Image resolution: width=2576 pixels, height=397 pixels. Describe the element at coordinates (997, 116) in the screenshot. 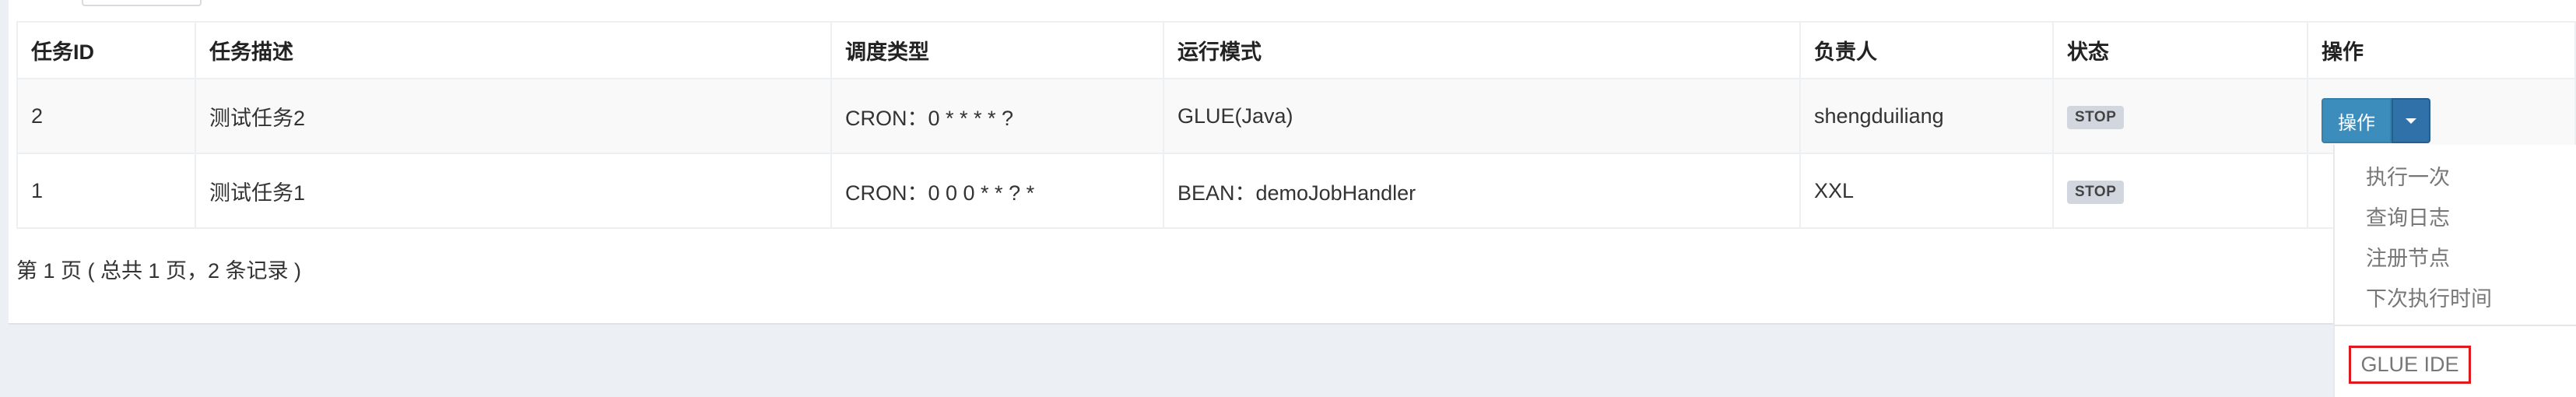

I see `cell-schedule: CRON：0 * * * * ?` at that location.